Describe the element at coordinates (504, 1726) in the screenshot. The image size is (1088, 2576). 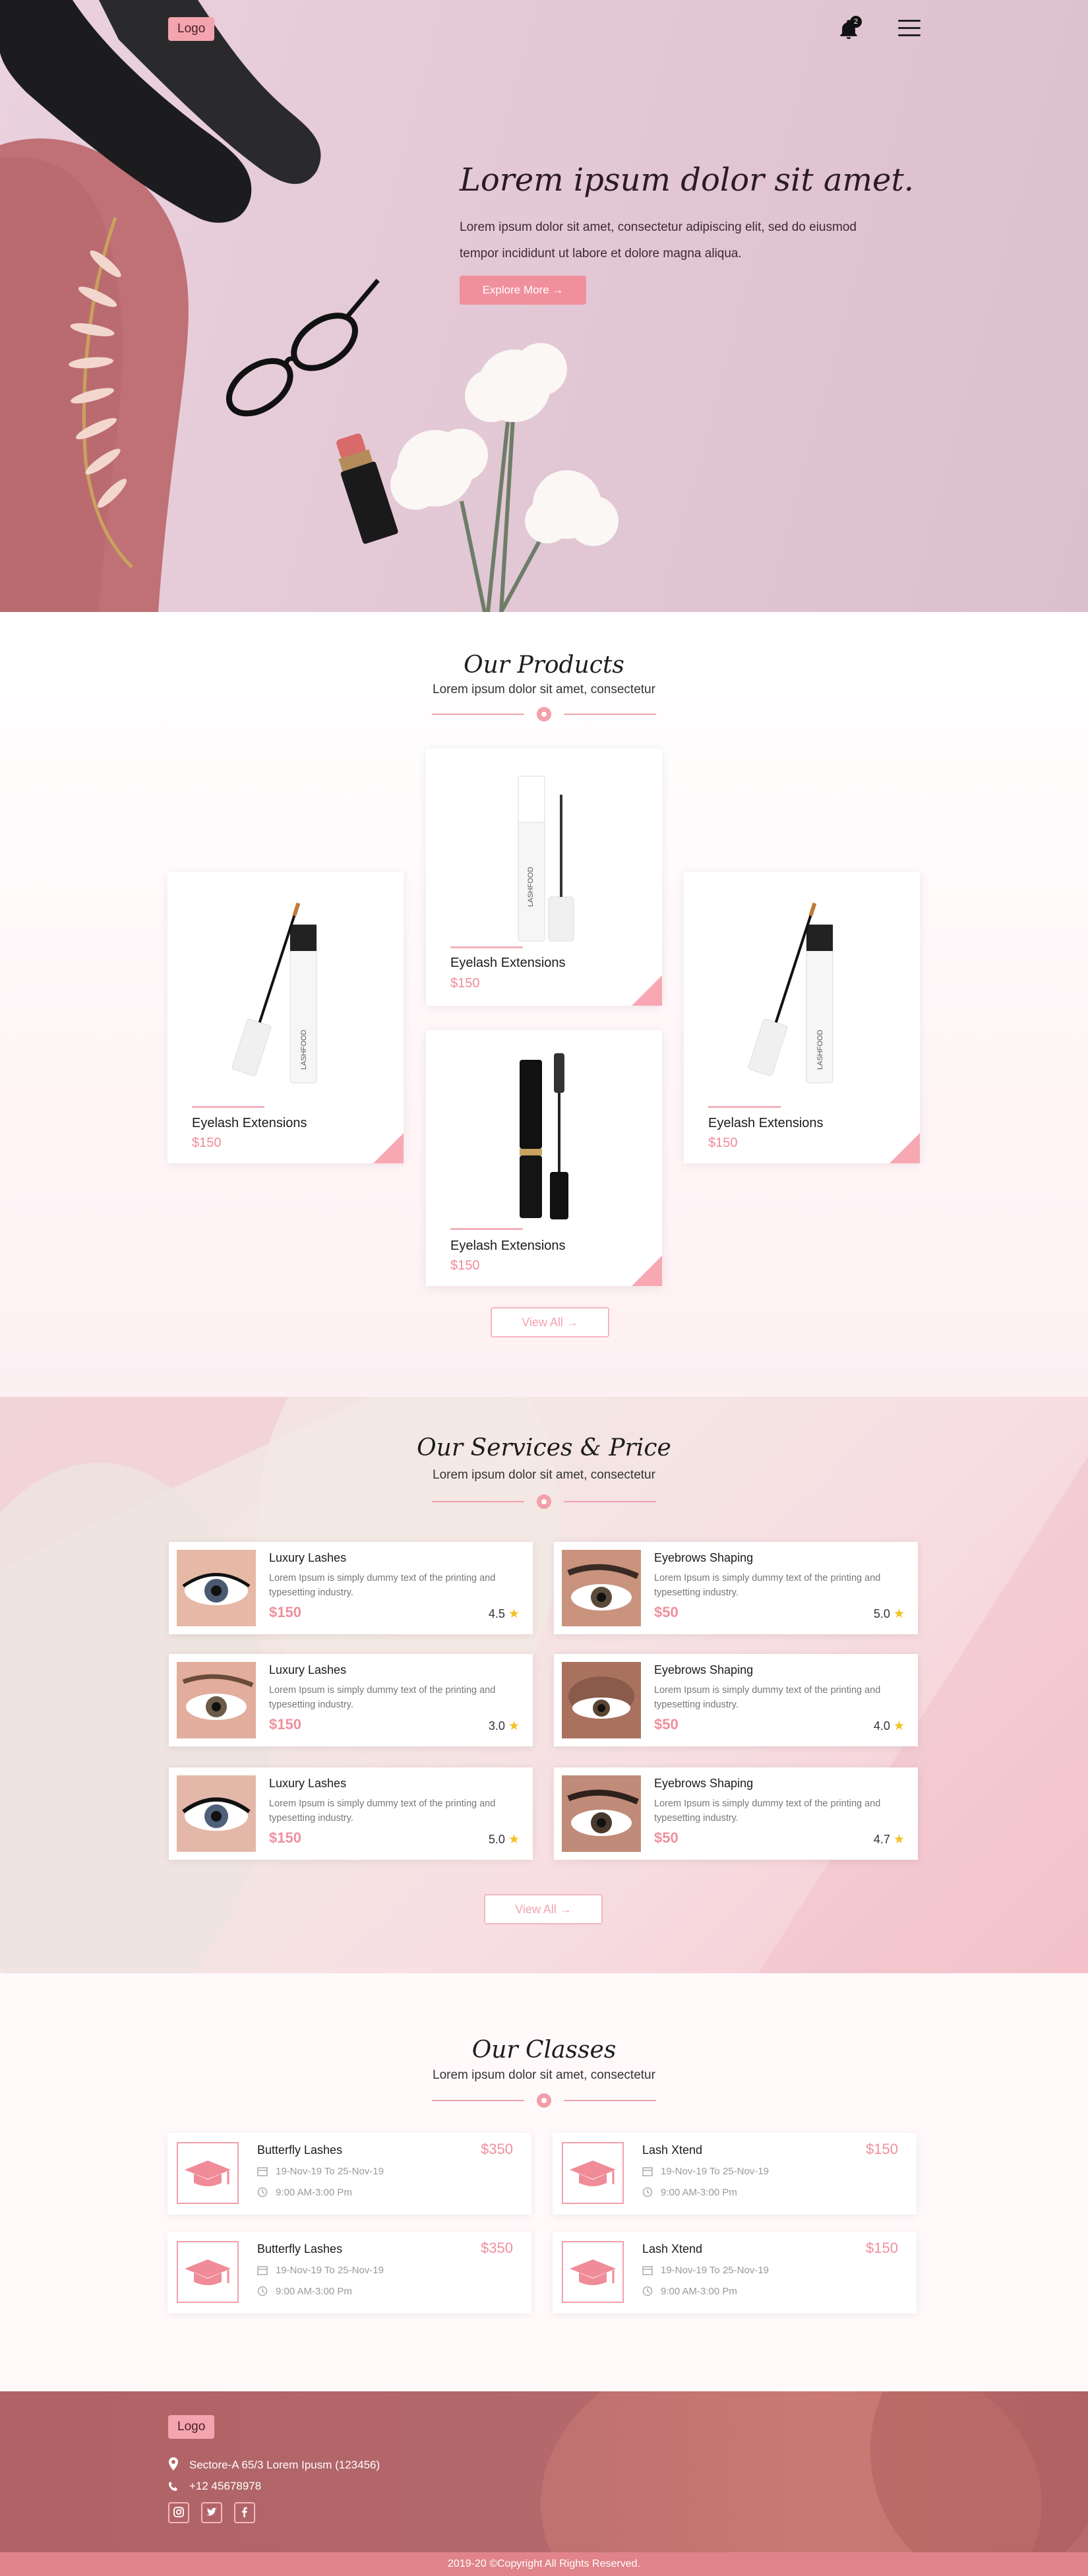
I see `service-rating: 3.0 ★` at that location.